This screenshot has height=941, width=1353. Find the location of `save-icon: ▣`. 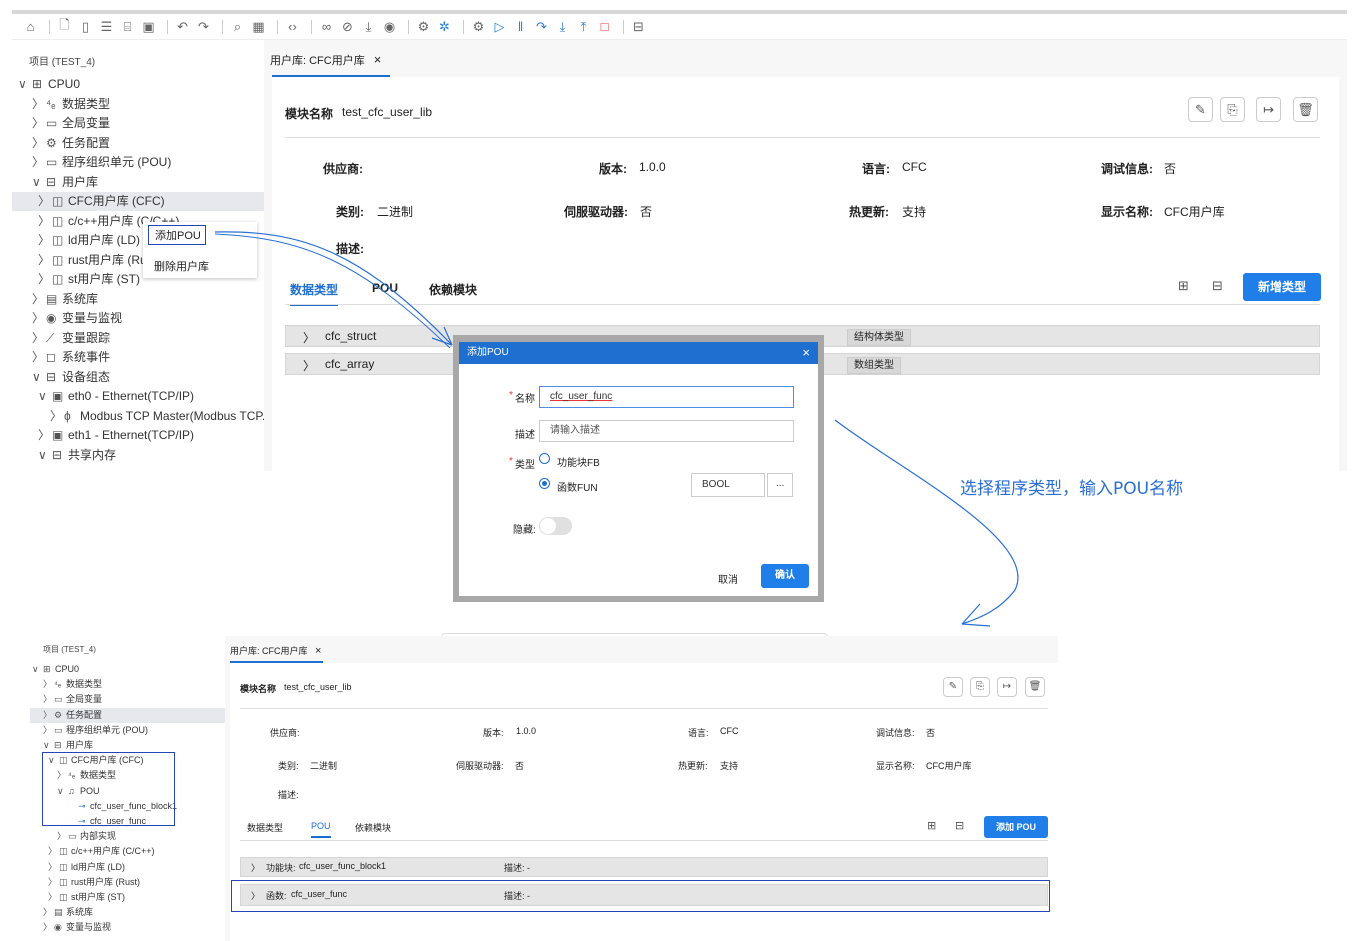

save-icon: ▣ is located at coordinates (148, 27).